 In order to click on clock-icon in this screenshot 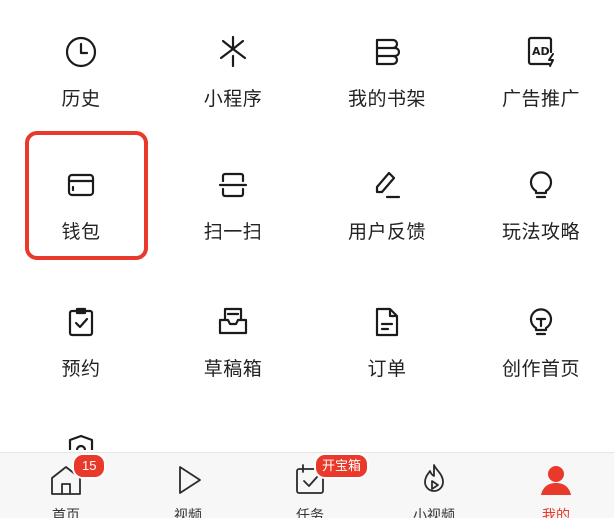, I will do `click(81, 52)`.